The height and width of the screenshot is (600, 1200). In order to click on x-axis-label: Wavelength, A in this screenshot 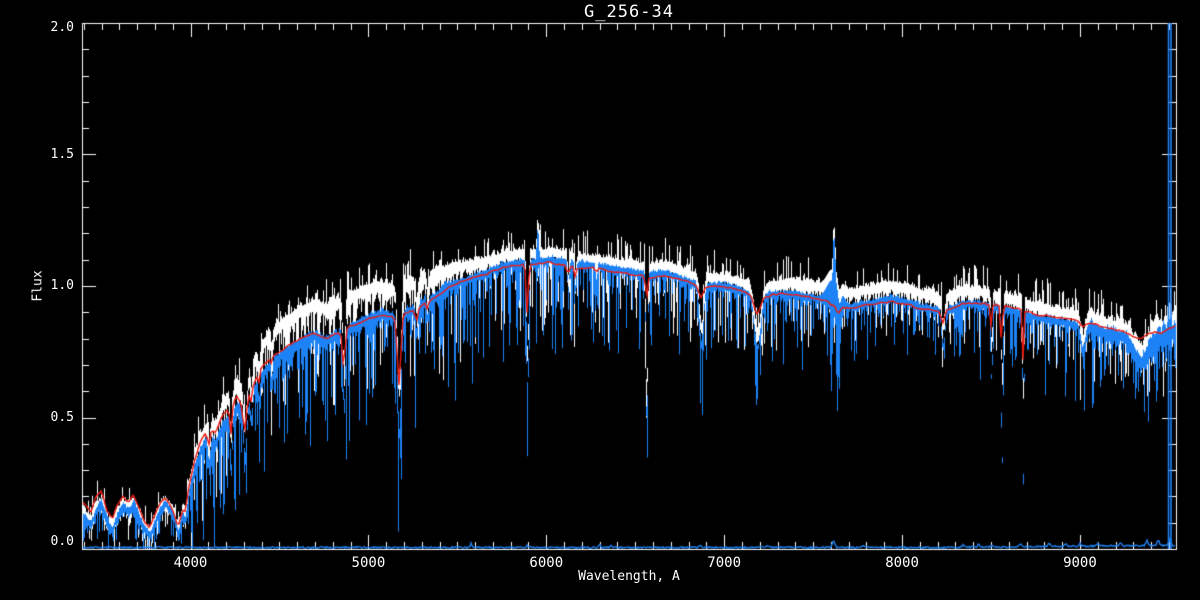, I will do `click(629, 576)`.